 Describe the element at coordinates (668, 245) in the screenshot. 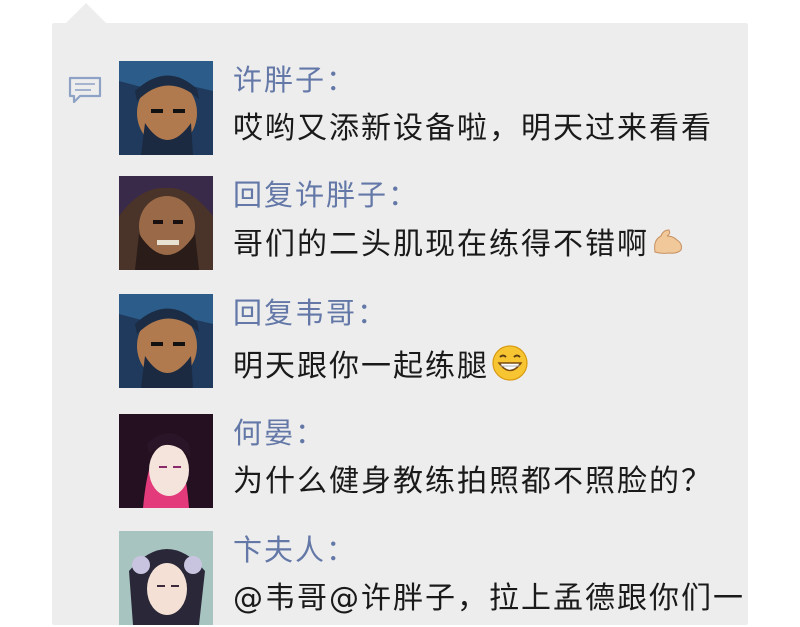

I see `flexed-biceps-icon` at that location.